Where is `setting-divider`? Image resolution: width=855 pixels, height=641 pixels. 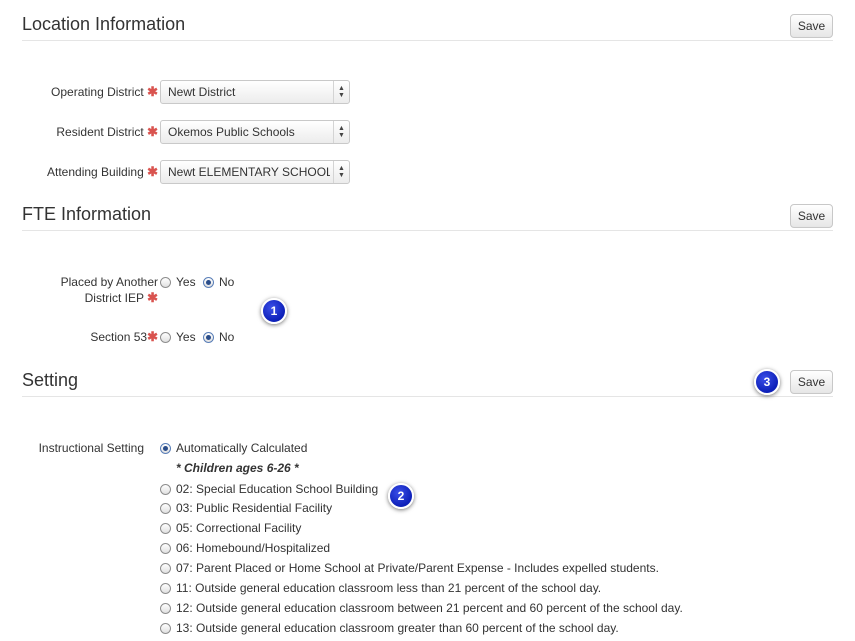
setting-divider is located at coordinates (427, 396).